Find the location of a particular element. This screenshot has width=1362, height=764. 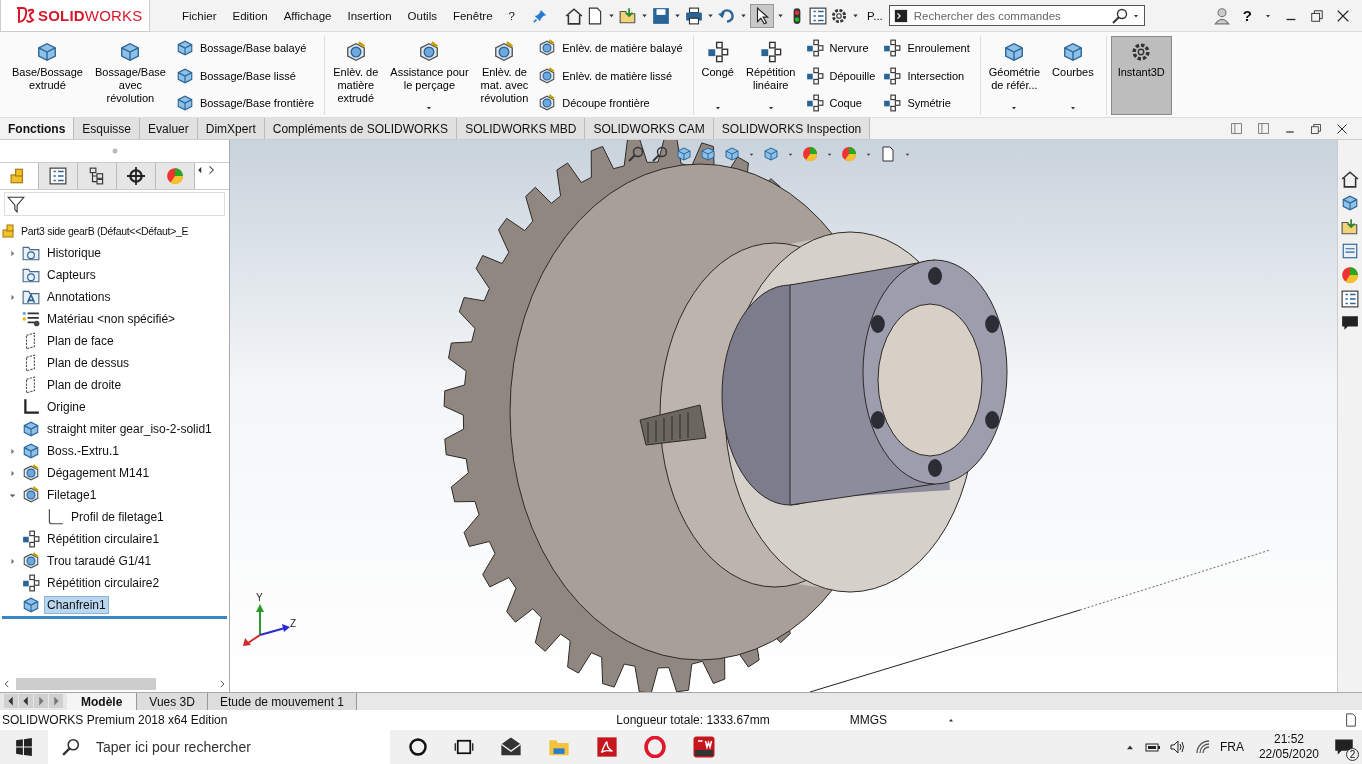

taskbar-search-field: Taper ici pour rechercher is located at coordinates (219, 747).